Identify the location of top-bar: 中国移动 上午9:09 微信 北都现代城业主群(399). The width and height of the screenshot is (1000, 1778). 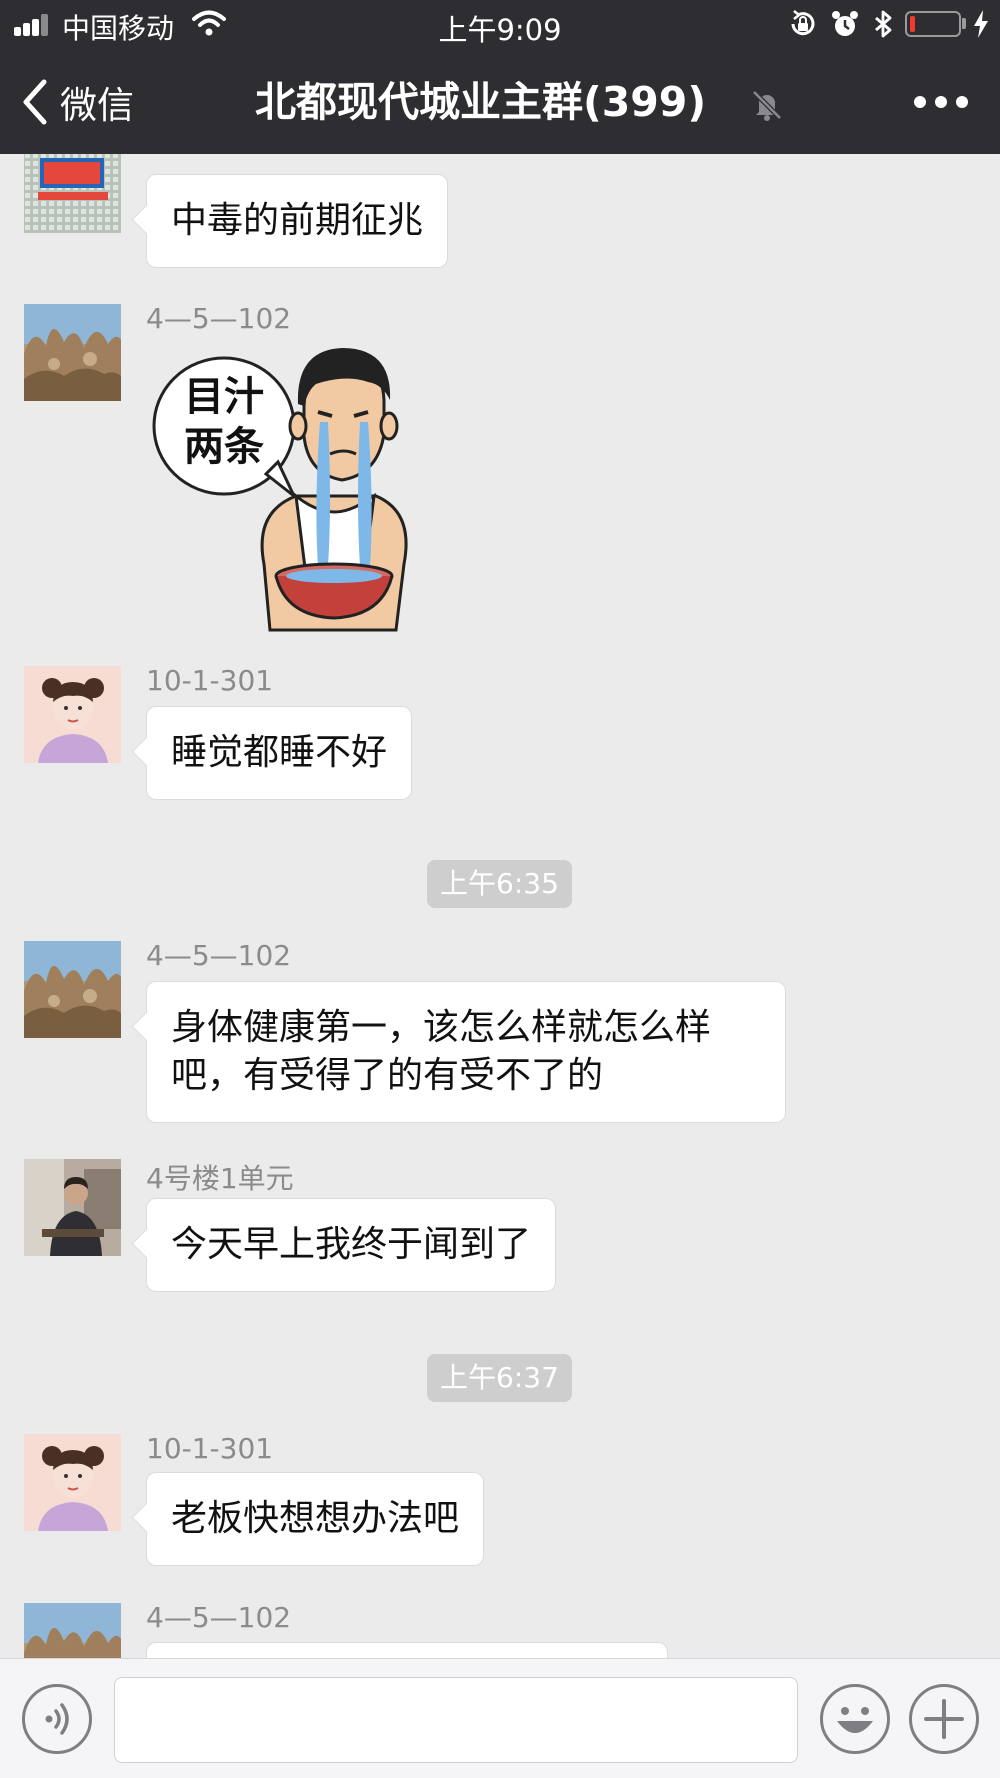
(500, 77).